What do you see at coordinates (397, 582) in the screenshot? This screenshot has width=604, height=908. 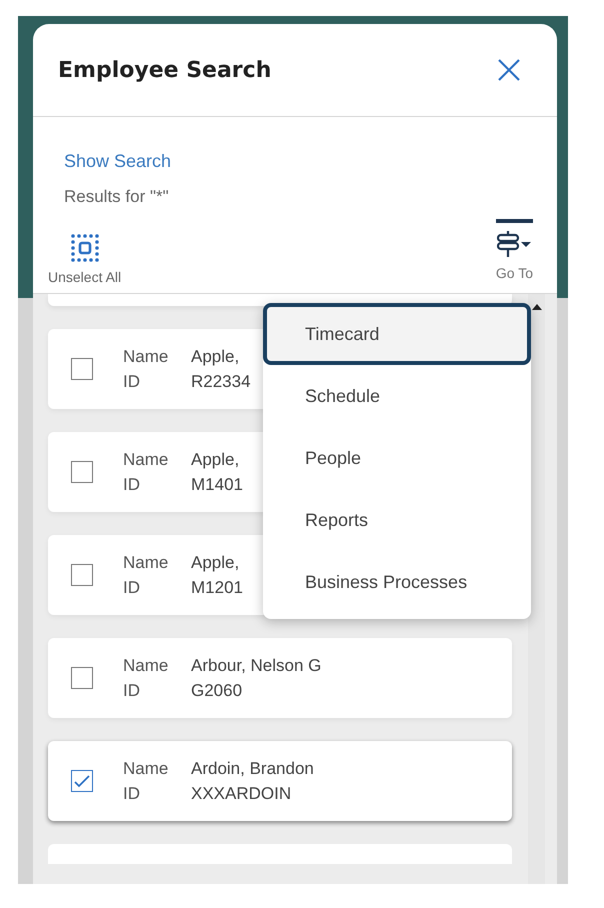 I see `menu-item: Business Processes` at bounding box center [397, 582].